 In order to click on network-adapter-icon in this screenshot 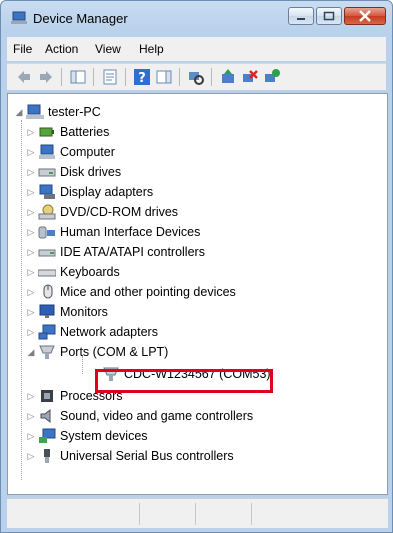, I will do `click(47, 332)`.